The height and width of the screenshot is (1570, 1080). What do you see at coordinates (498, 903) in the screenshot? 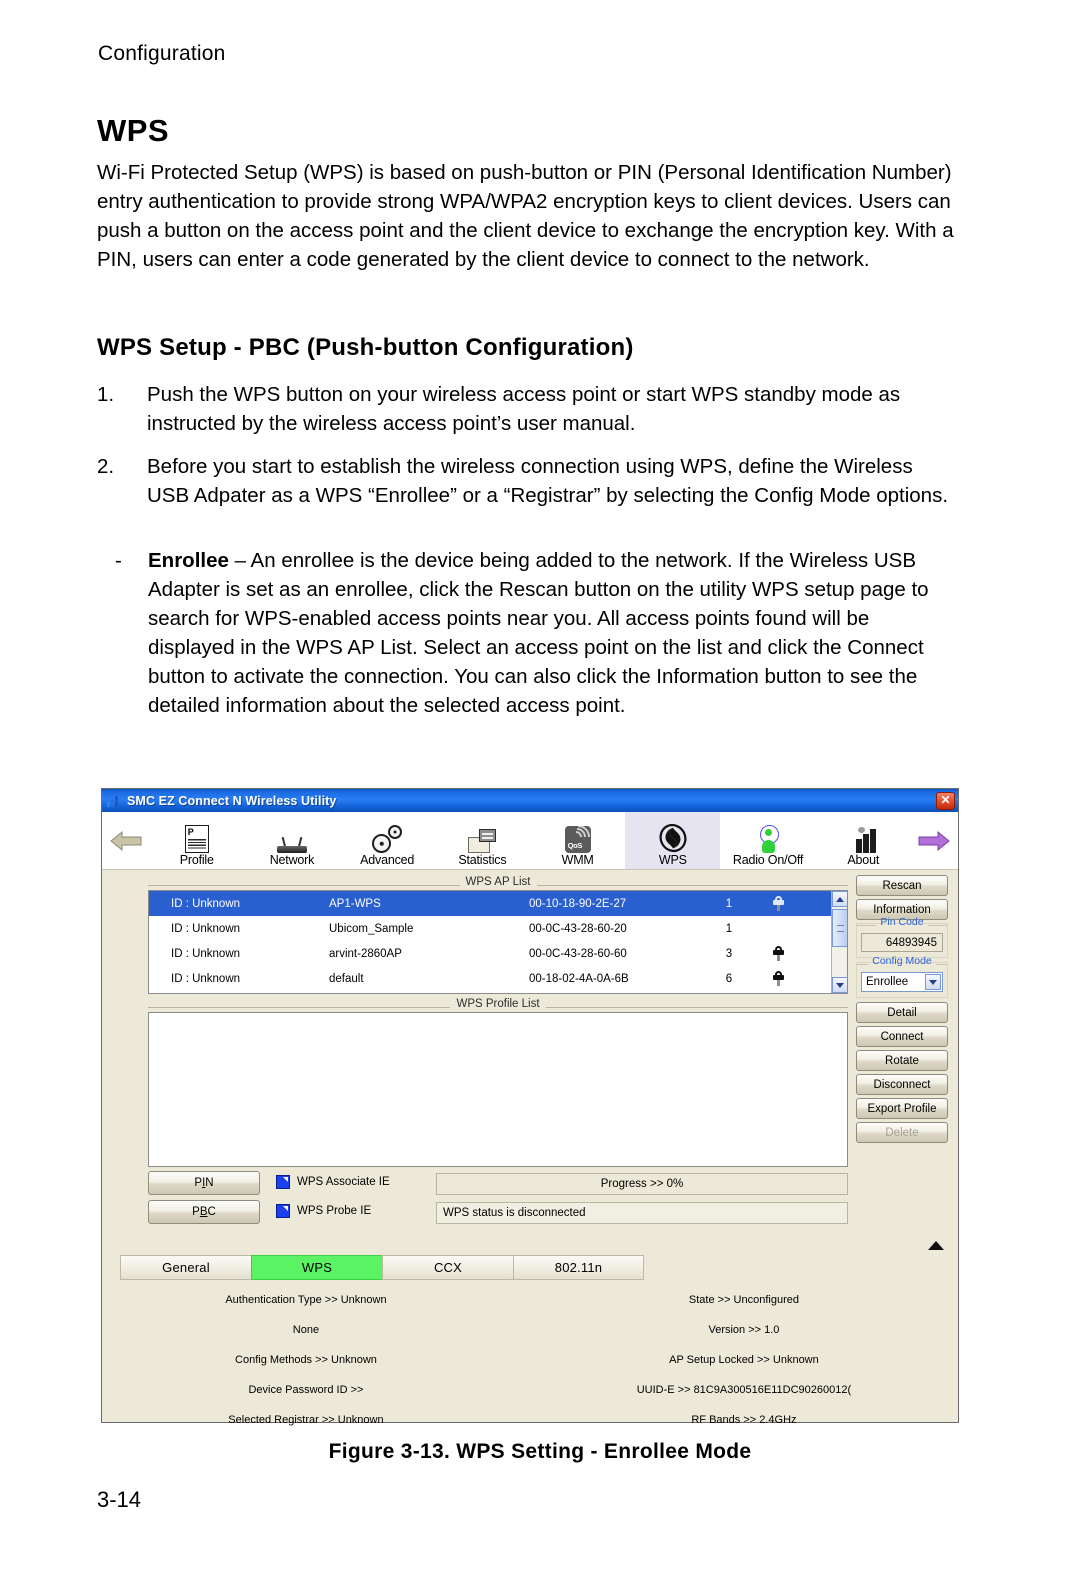
I see `table-row: ID : Unknown AP1-WPS 00-10-18-90-2E-27 1` at bounding box center [498, 903].